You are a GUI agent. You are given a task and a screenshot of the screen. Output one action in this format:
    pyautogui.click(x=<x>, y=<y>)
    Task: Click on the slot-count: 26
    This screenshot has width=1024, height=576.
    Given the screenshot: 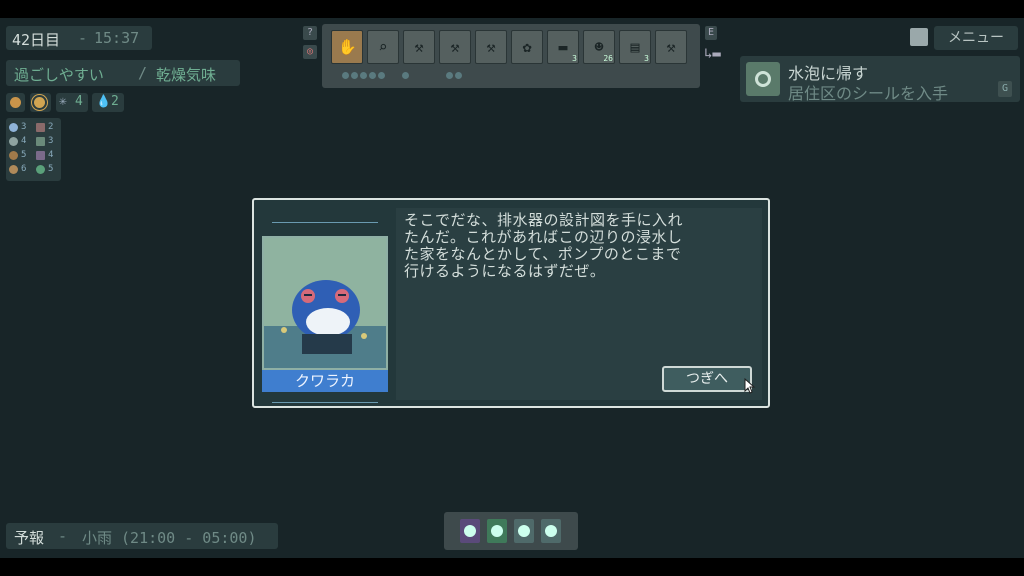 What is the action you would take?
    pyautogui.click(x=608, y=58)
    